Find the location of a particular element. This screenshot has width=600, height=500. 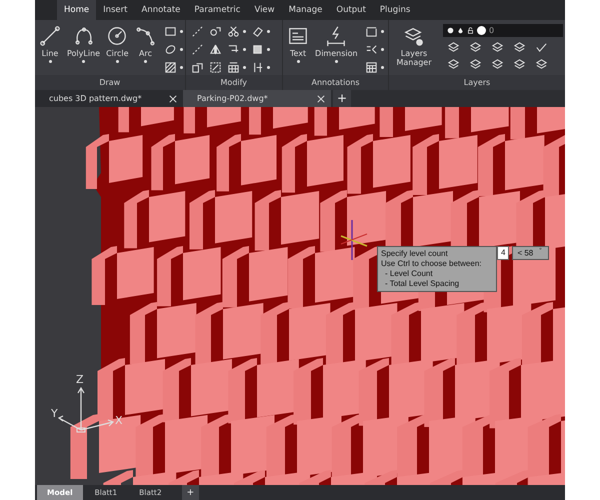

ribbon-tab: Insert is located at coordinates (115, 10).